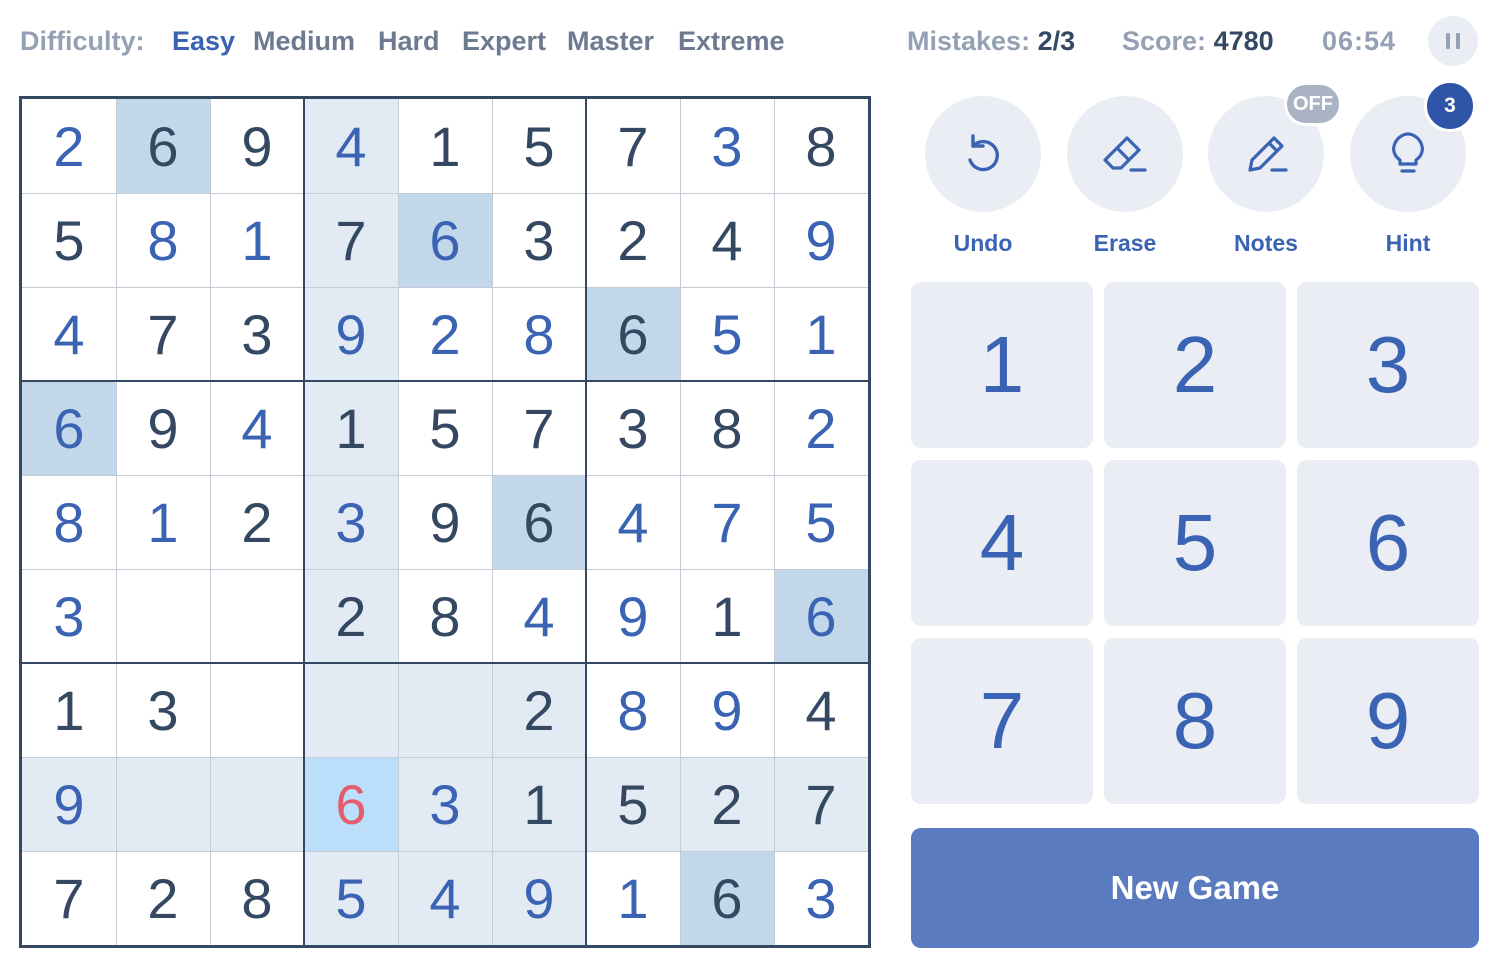 This screenshot has width=1504, height=970. What do you see at coordinates (633, 898) in the screenshot?
I see `cell-r9c7: 1` at bounding box center [633, 898].